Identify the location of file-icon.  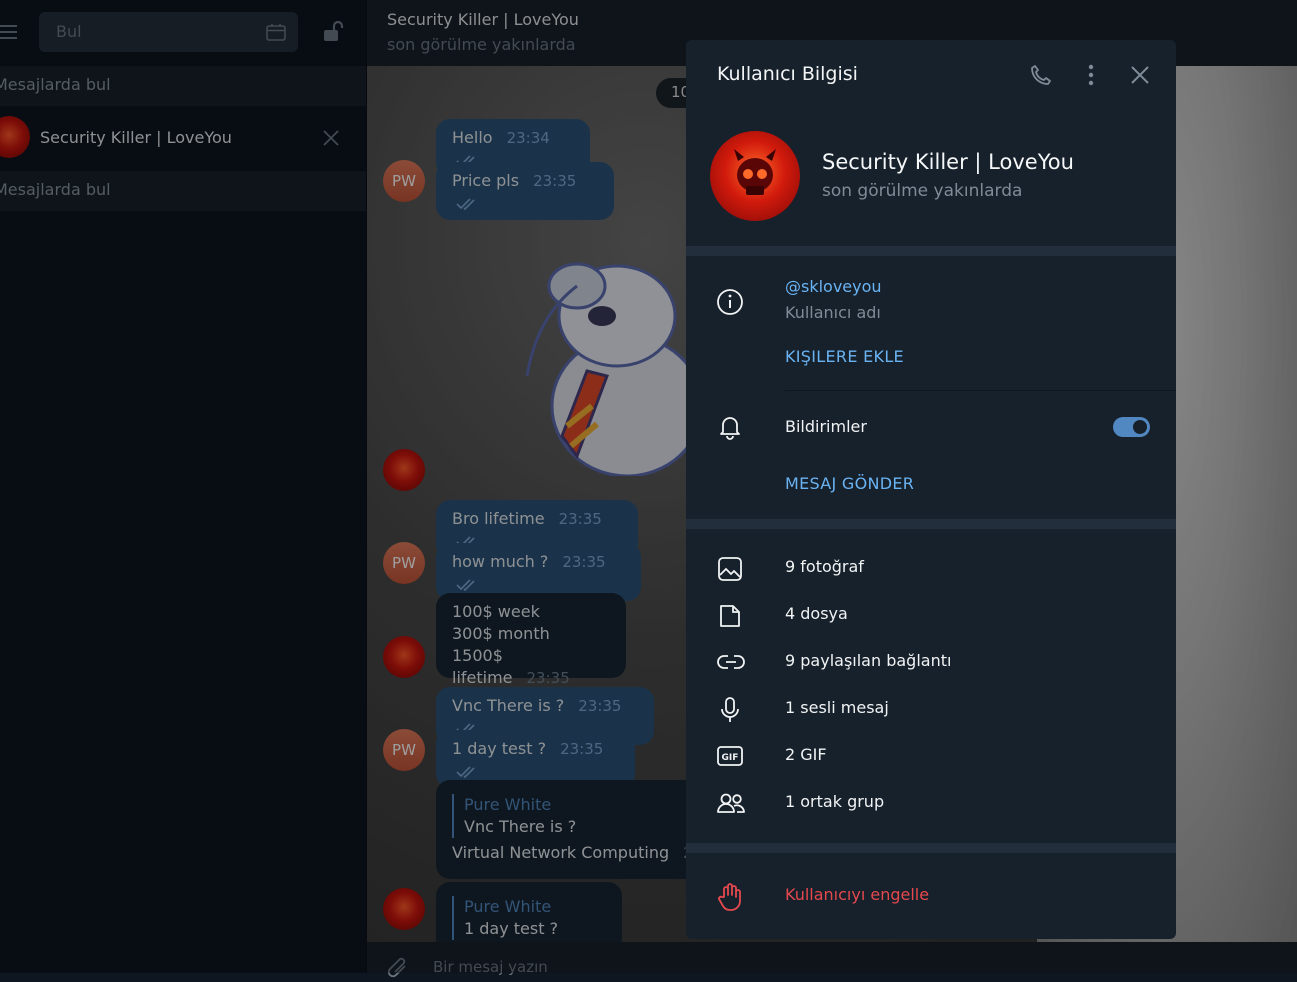
(730, 616).